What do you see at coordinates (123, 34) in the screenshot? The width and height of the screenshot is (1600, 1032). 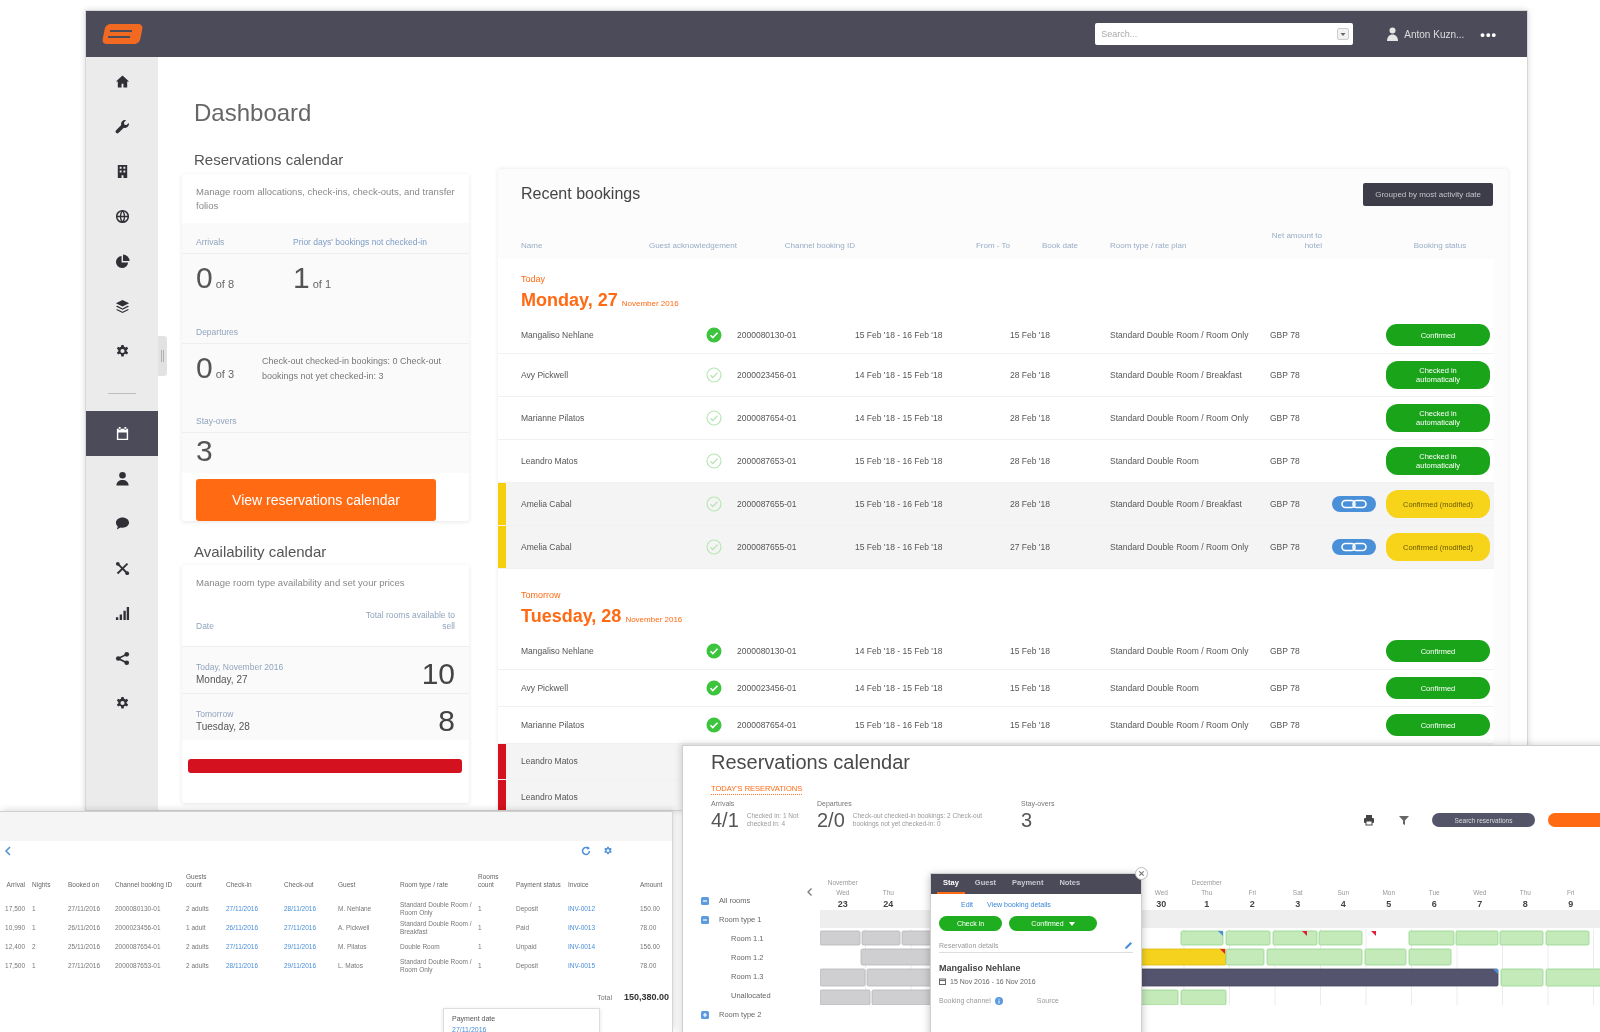 I see `logo` at bounding box center [123, 34].